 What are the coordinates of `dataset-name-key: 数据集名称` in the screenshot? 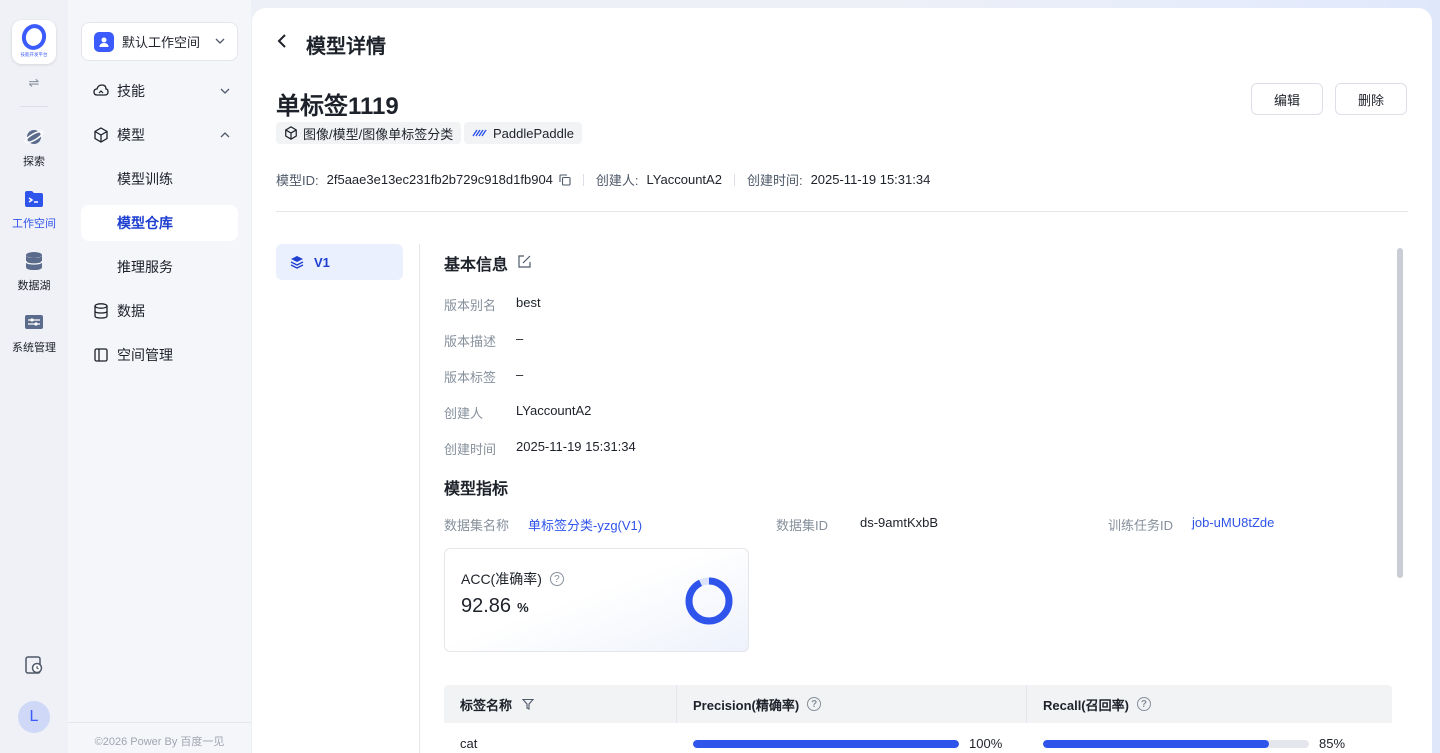 It's located at (477, 525).